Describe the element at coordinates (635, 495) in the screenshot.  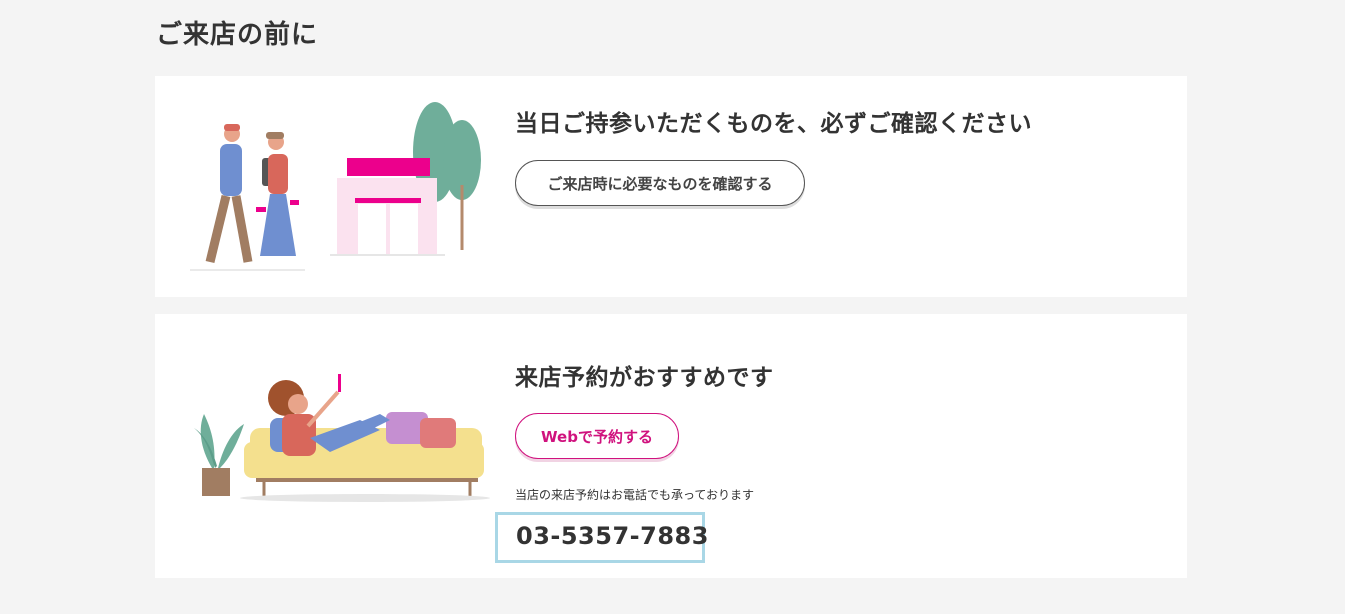
I see `phone-reservation-note: 当店の来店予約はお電話でも承っております` at that location.